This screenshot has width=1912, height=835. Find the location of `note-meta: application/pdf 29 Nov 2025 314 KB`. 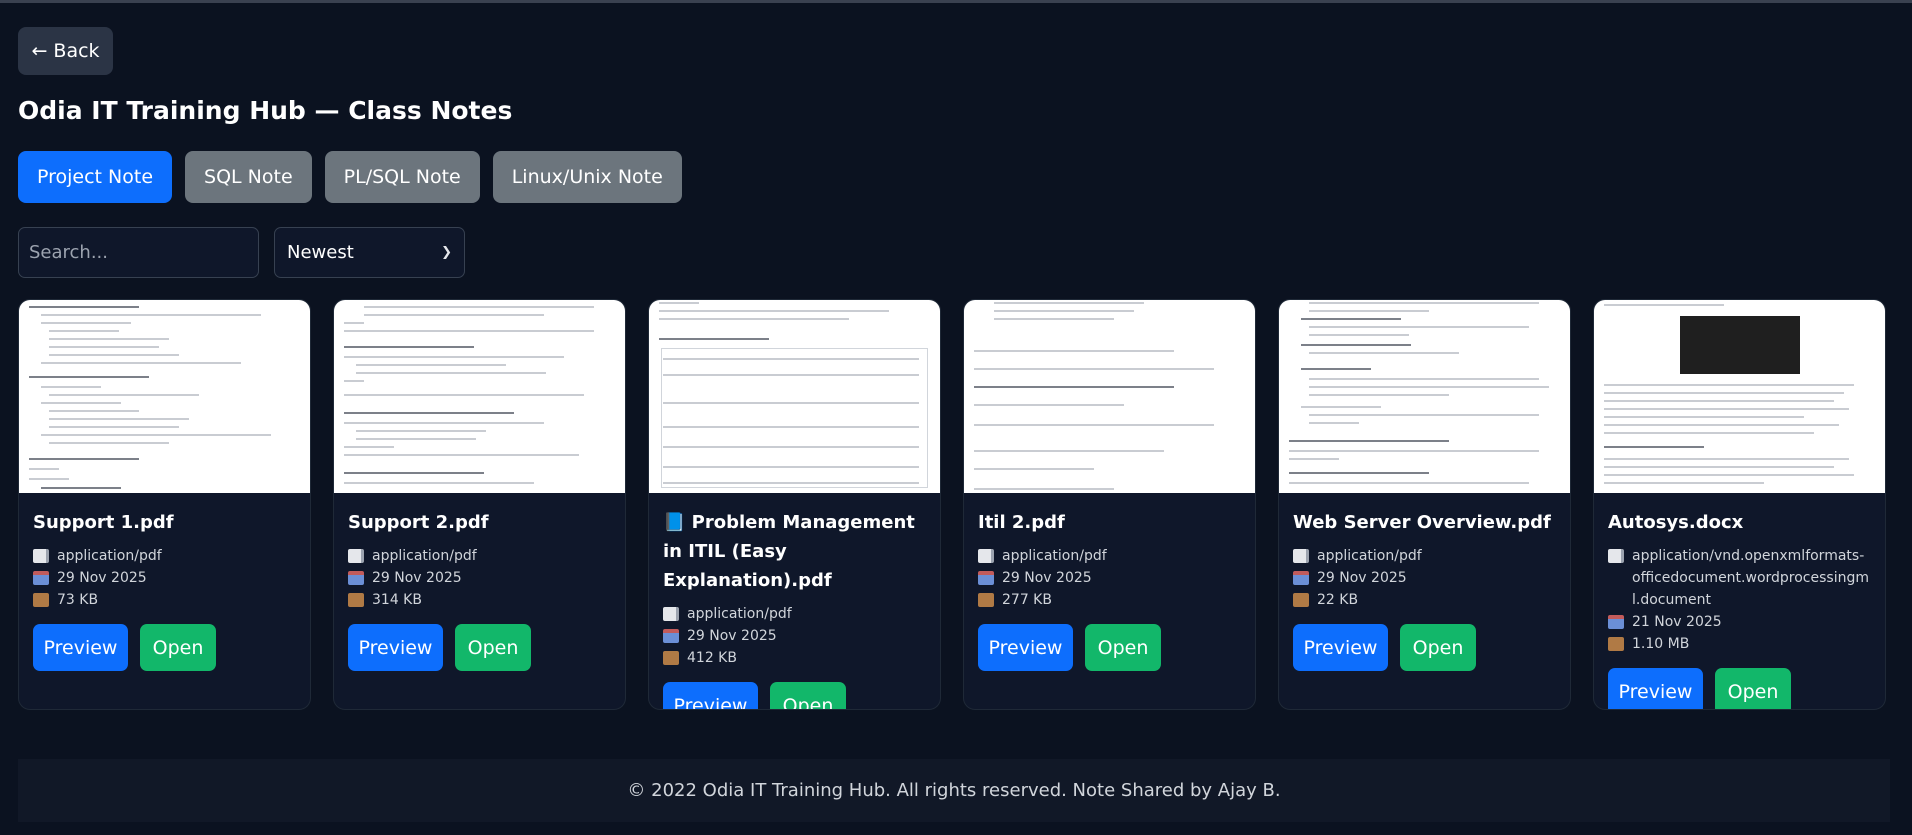

note-meta: application/pdf 29 Nov 2025 314 KB is located at coordinates (479, 578).